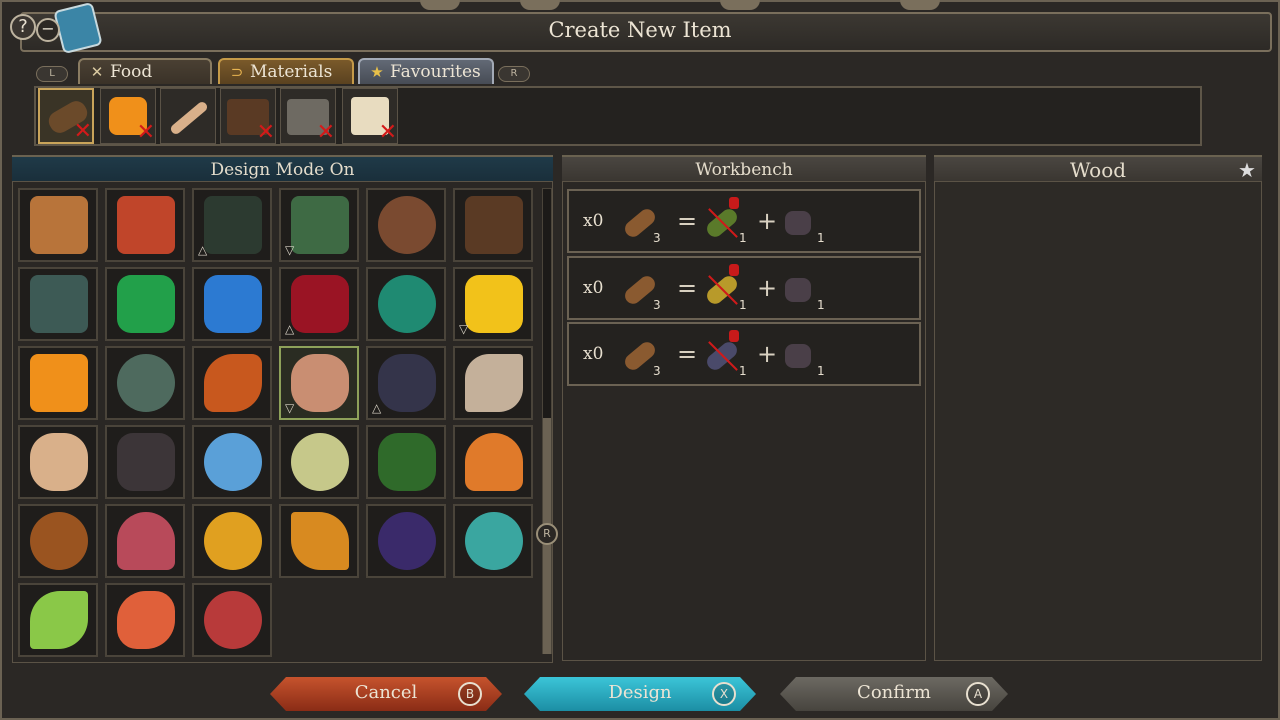 This screenshot has width=1280, height=720. Describe the element at coordinates (722, 288) in the screenshot. I see `amber-log-icon` at that location.